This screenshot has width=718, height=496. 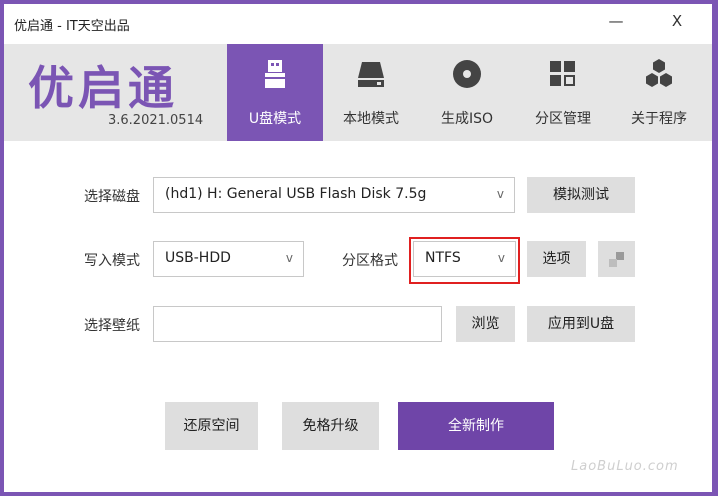 What do you see at coordinates (677, 23) in the screenshot?
I see `close-button: X` at bounding box center [677, 23].